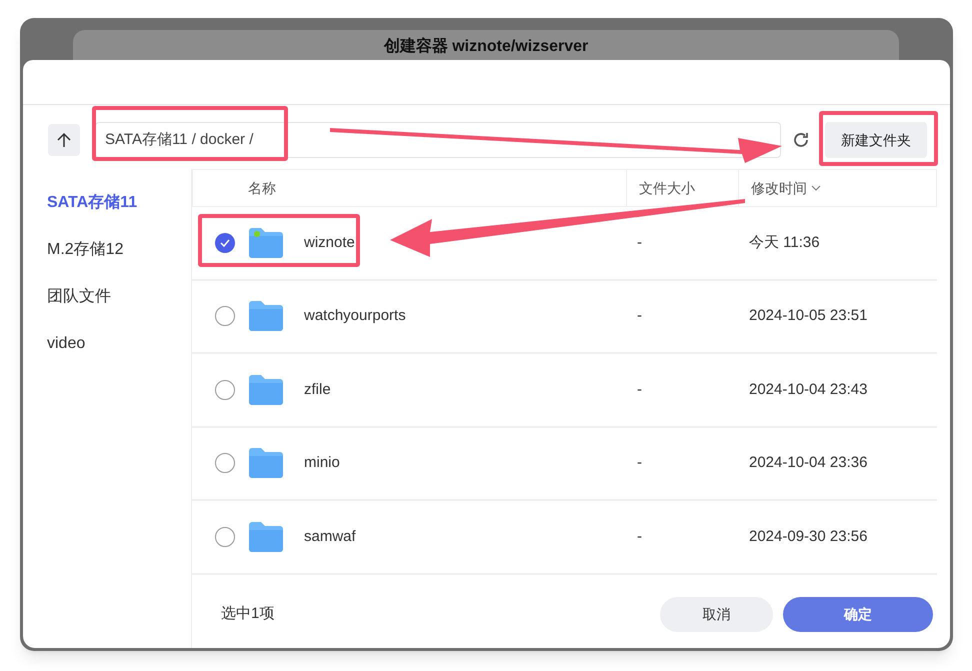 This screenshot has height=671, width=972. I want to click on selection-count: 选中1项, so click(247, 614).